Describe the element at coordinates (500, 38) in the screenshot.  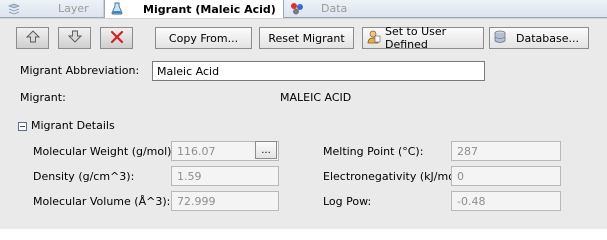
I see `database-icon` at that location.